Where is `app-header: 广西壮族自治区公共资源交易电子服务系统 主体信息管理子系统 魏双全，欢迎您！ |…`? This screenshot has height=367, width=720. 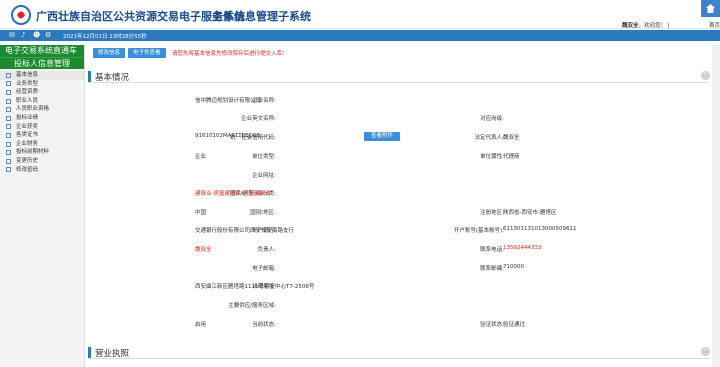 app-header: 广西壮族自治区公共资源交易电子服务系统 主体信息管理子系统 魏双全，欢迎您！ |… is located at coordinates (360, 14).